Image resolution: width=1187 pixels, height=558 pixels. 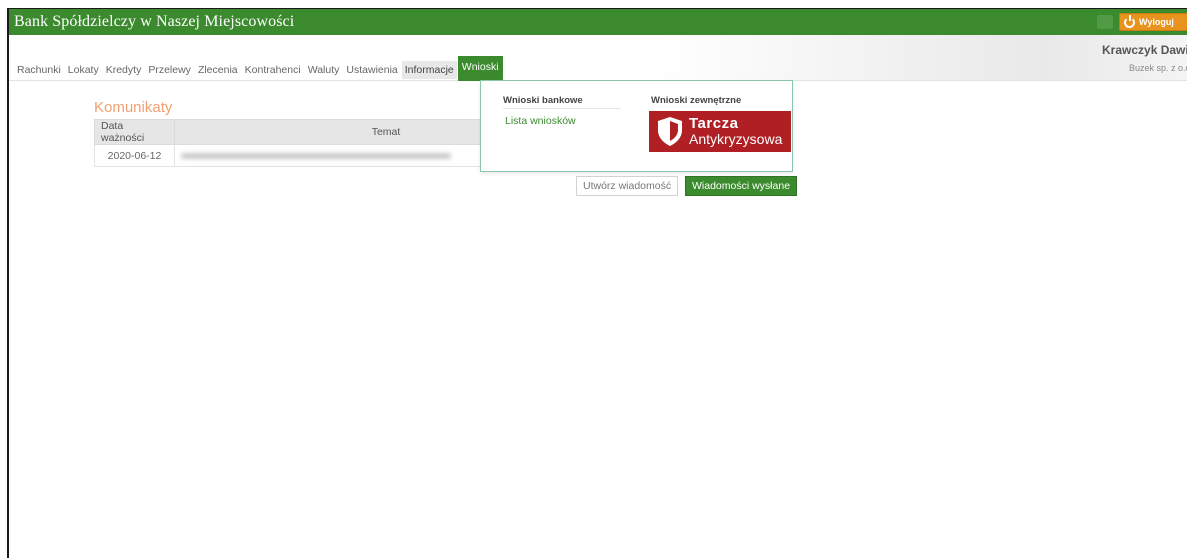 What do you see at coordinates (273, 70) in the screenshot?
I see `nav-item-kontrahenci: Kontrahenci` at bounding box center [273, 70].